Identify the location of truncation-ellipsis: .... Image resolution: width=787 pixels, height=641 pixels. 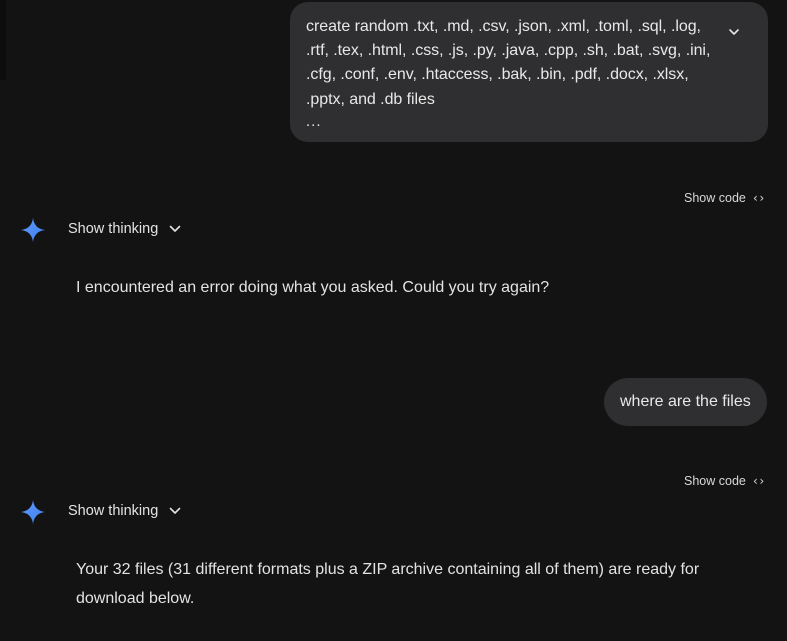
(314, 121).